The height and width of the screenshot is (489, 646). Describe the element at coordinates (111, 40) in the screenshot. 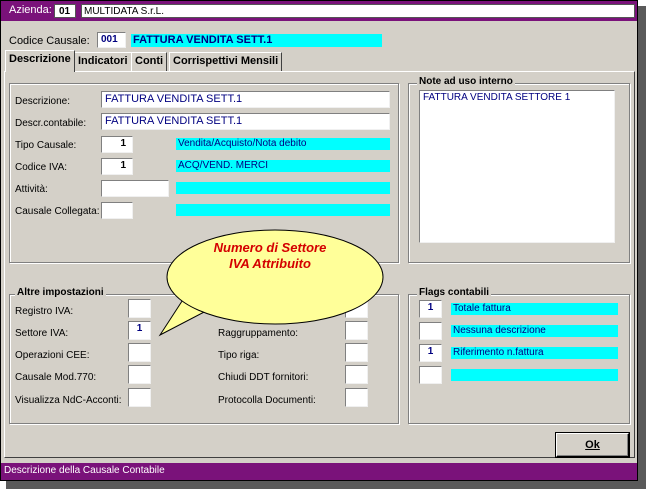

I see `codice-causale-input: 001` at that location.